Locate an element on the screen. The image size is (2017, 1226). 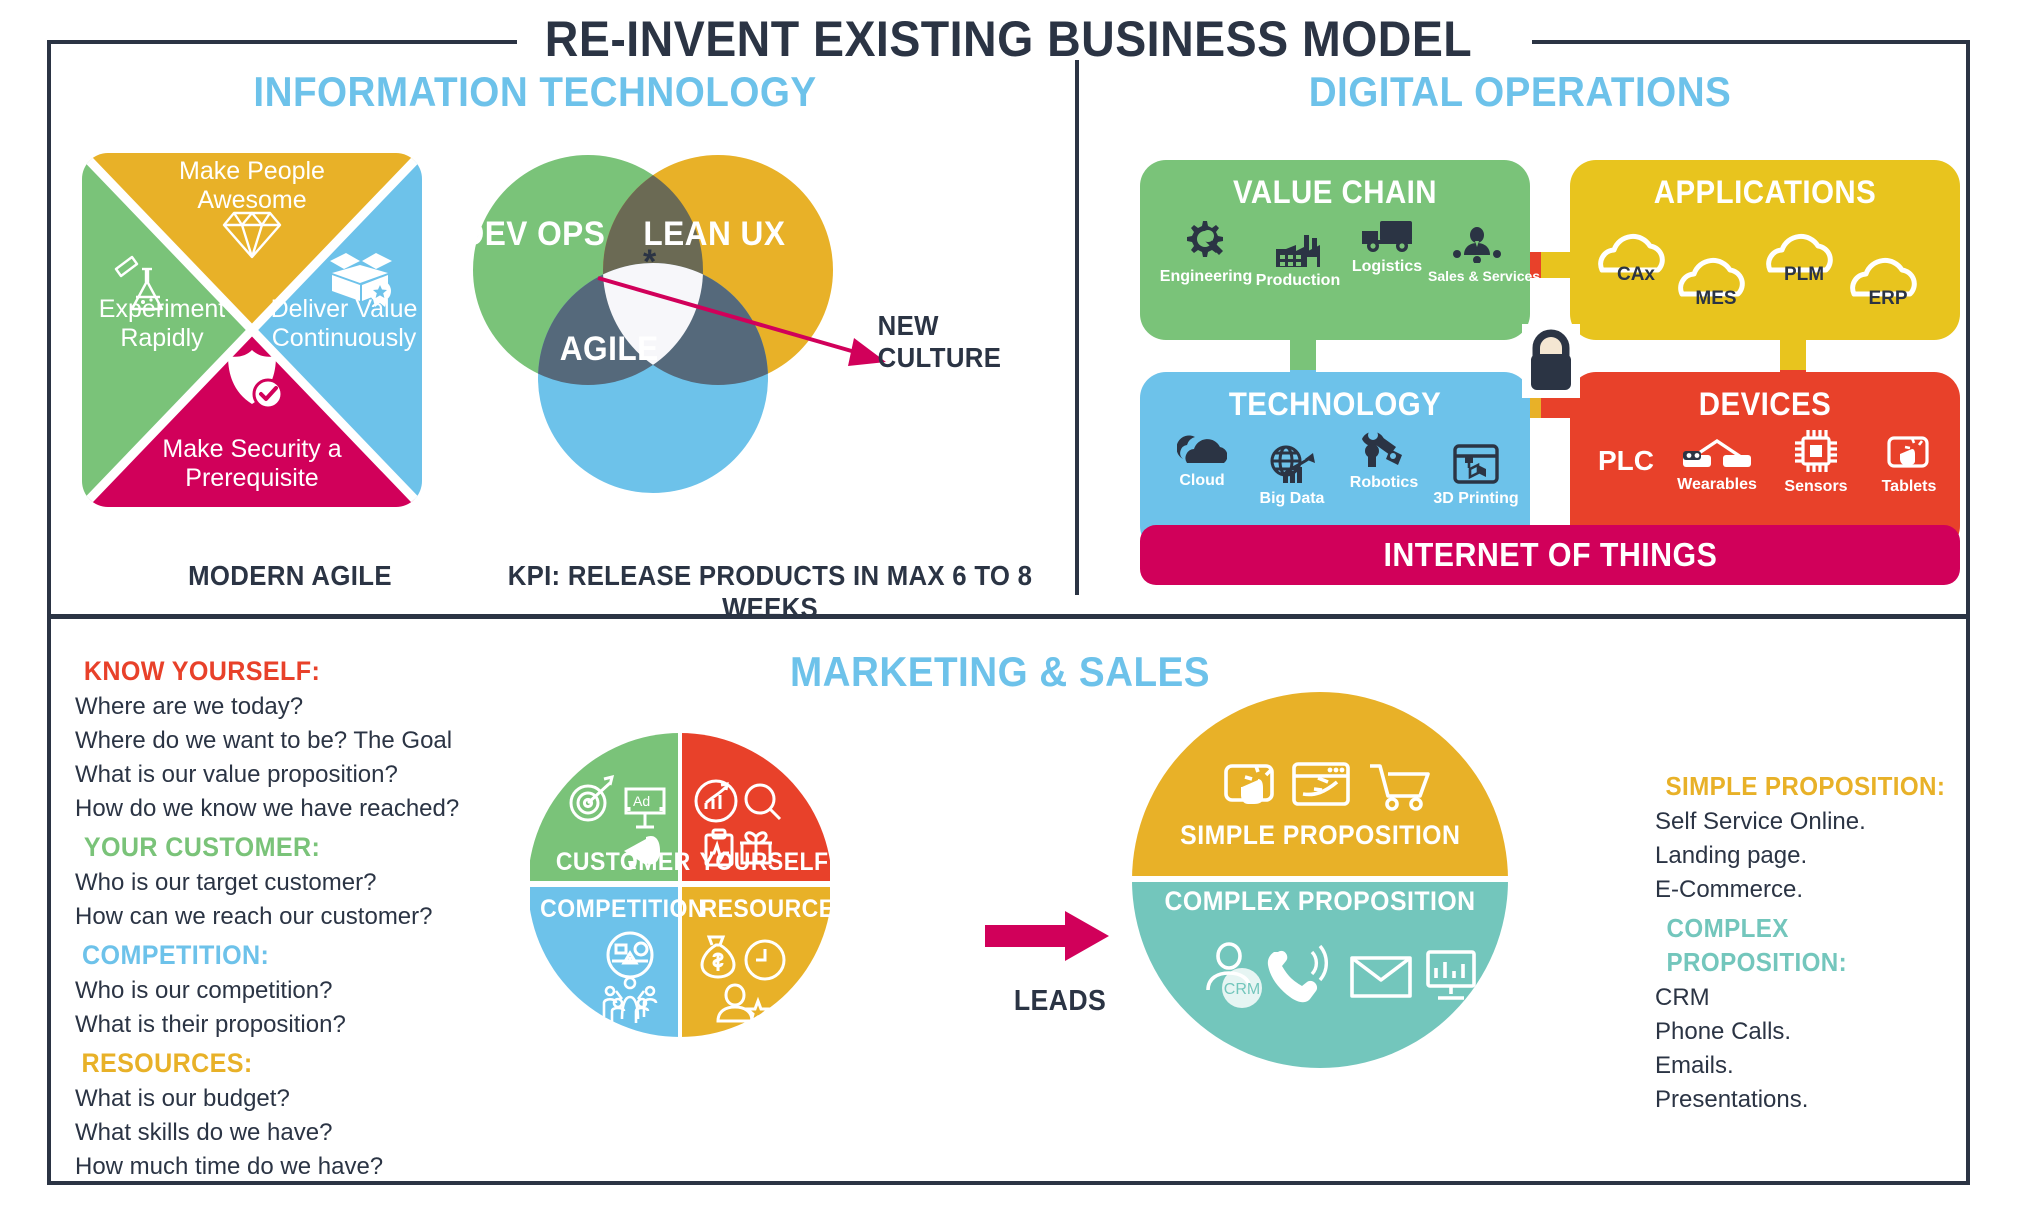
label-plm: PLM is located at coordinates (1804, 274).